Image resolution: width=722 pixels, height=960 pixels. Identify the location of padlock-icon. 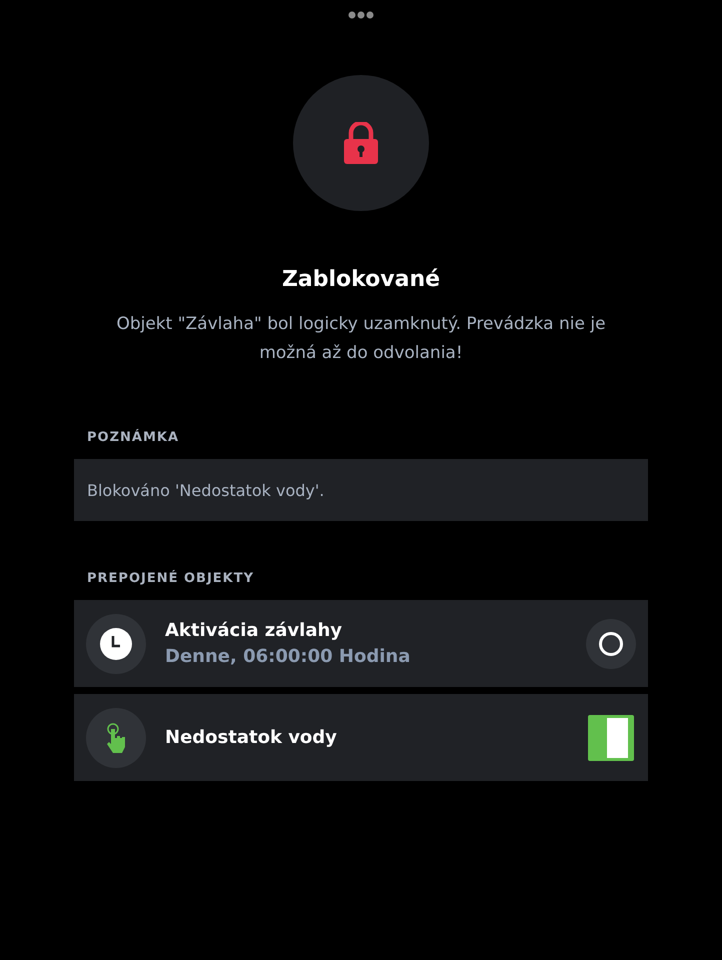
(361, 143).